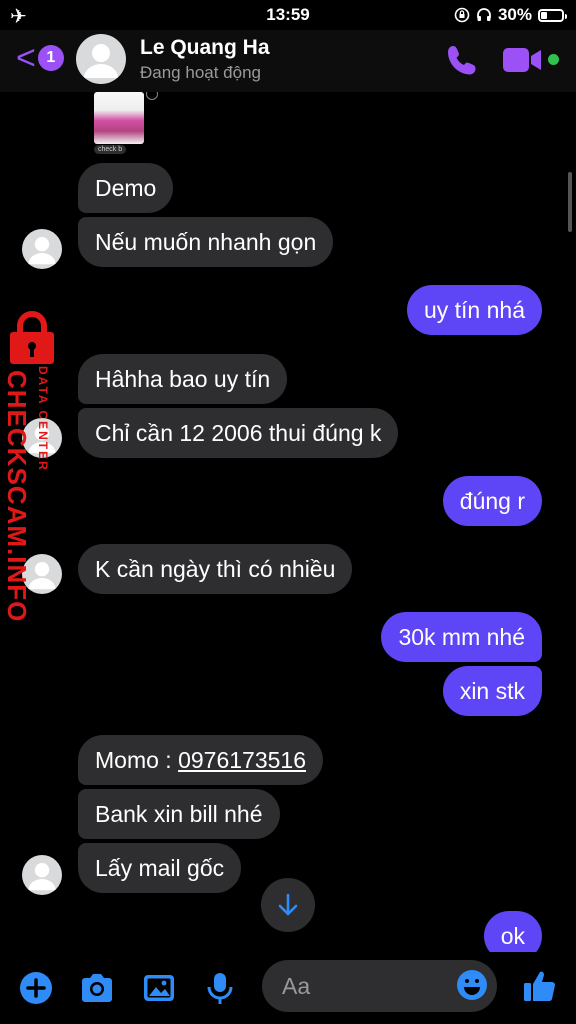  Describe the element at coordinates (552, 15) in the screenshot. I see `battery-icon` at that location.